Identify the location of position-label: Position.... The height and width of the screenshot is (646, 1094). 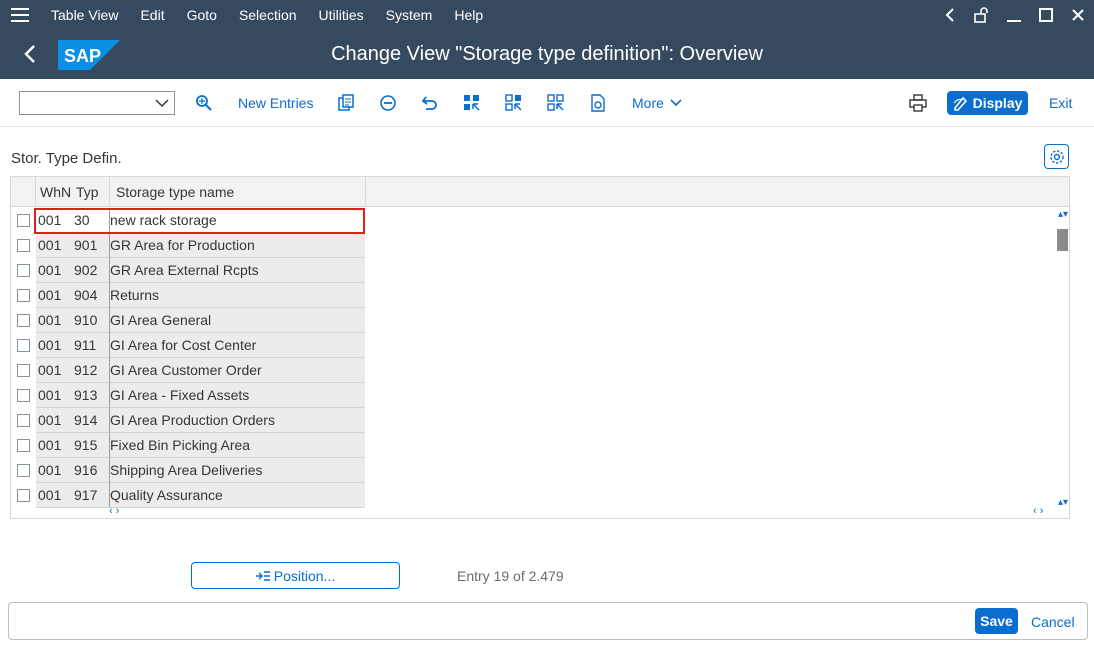
(304, 575).